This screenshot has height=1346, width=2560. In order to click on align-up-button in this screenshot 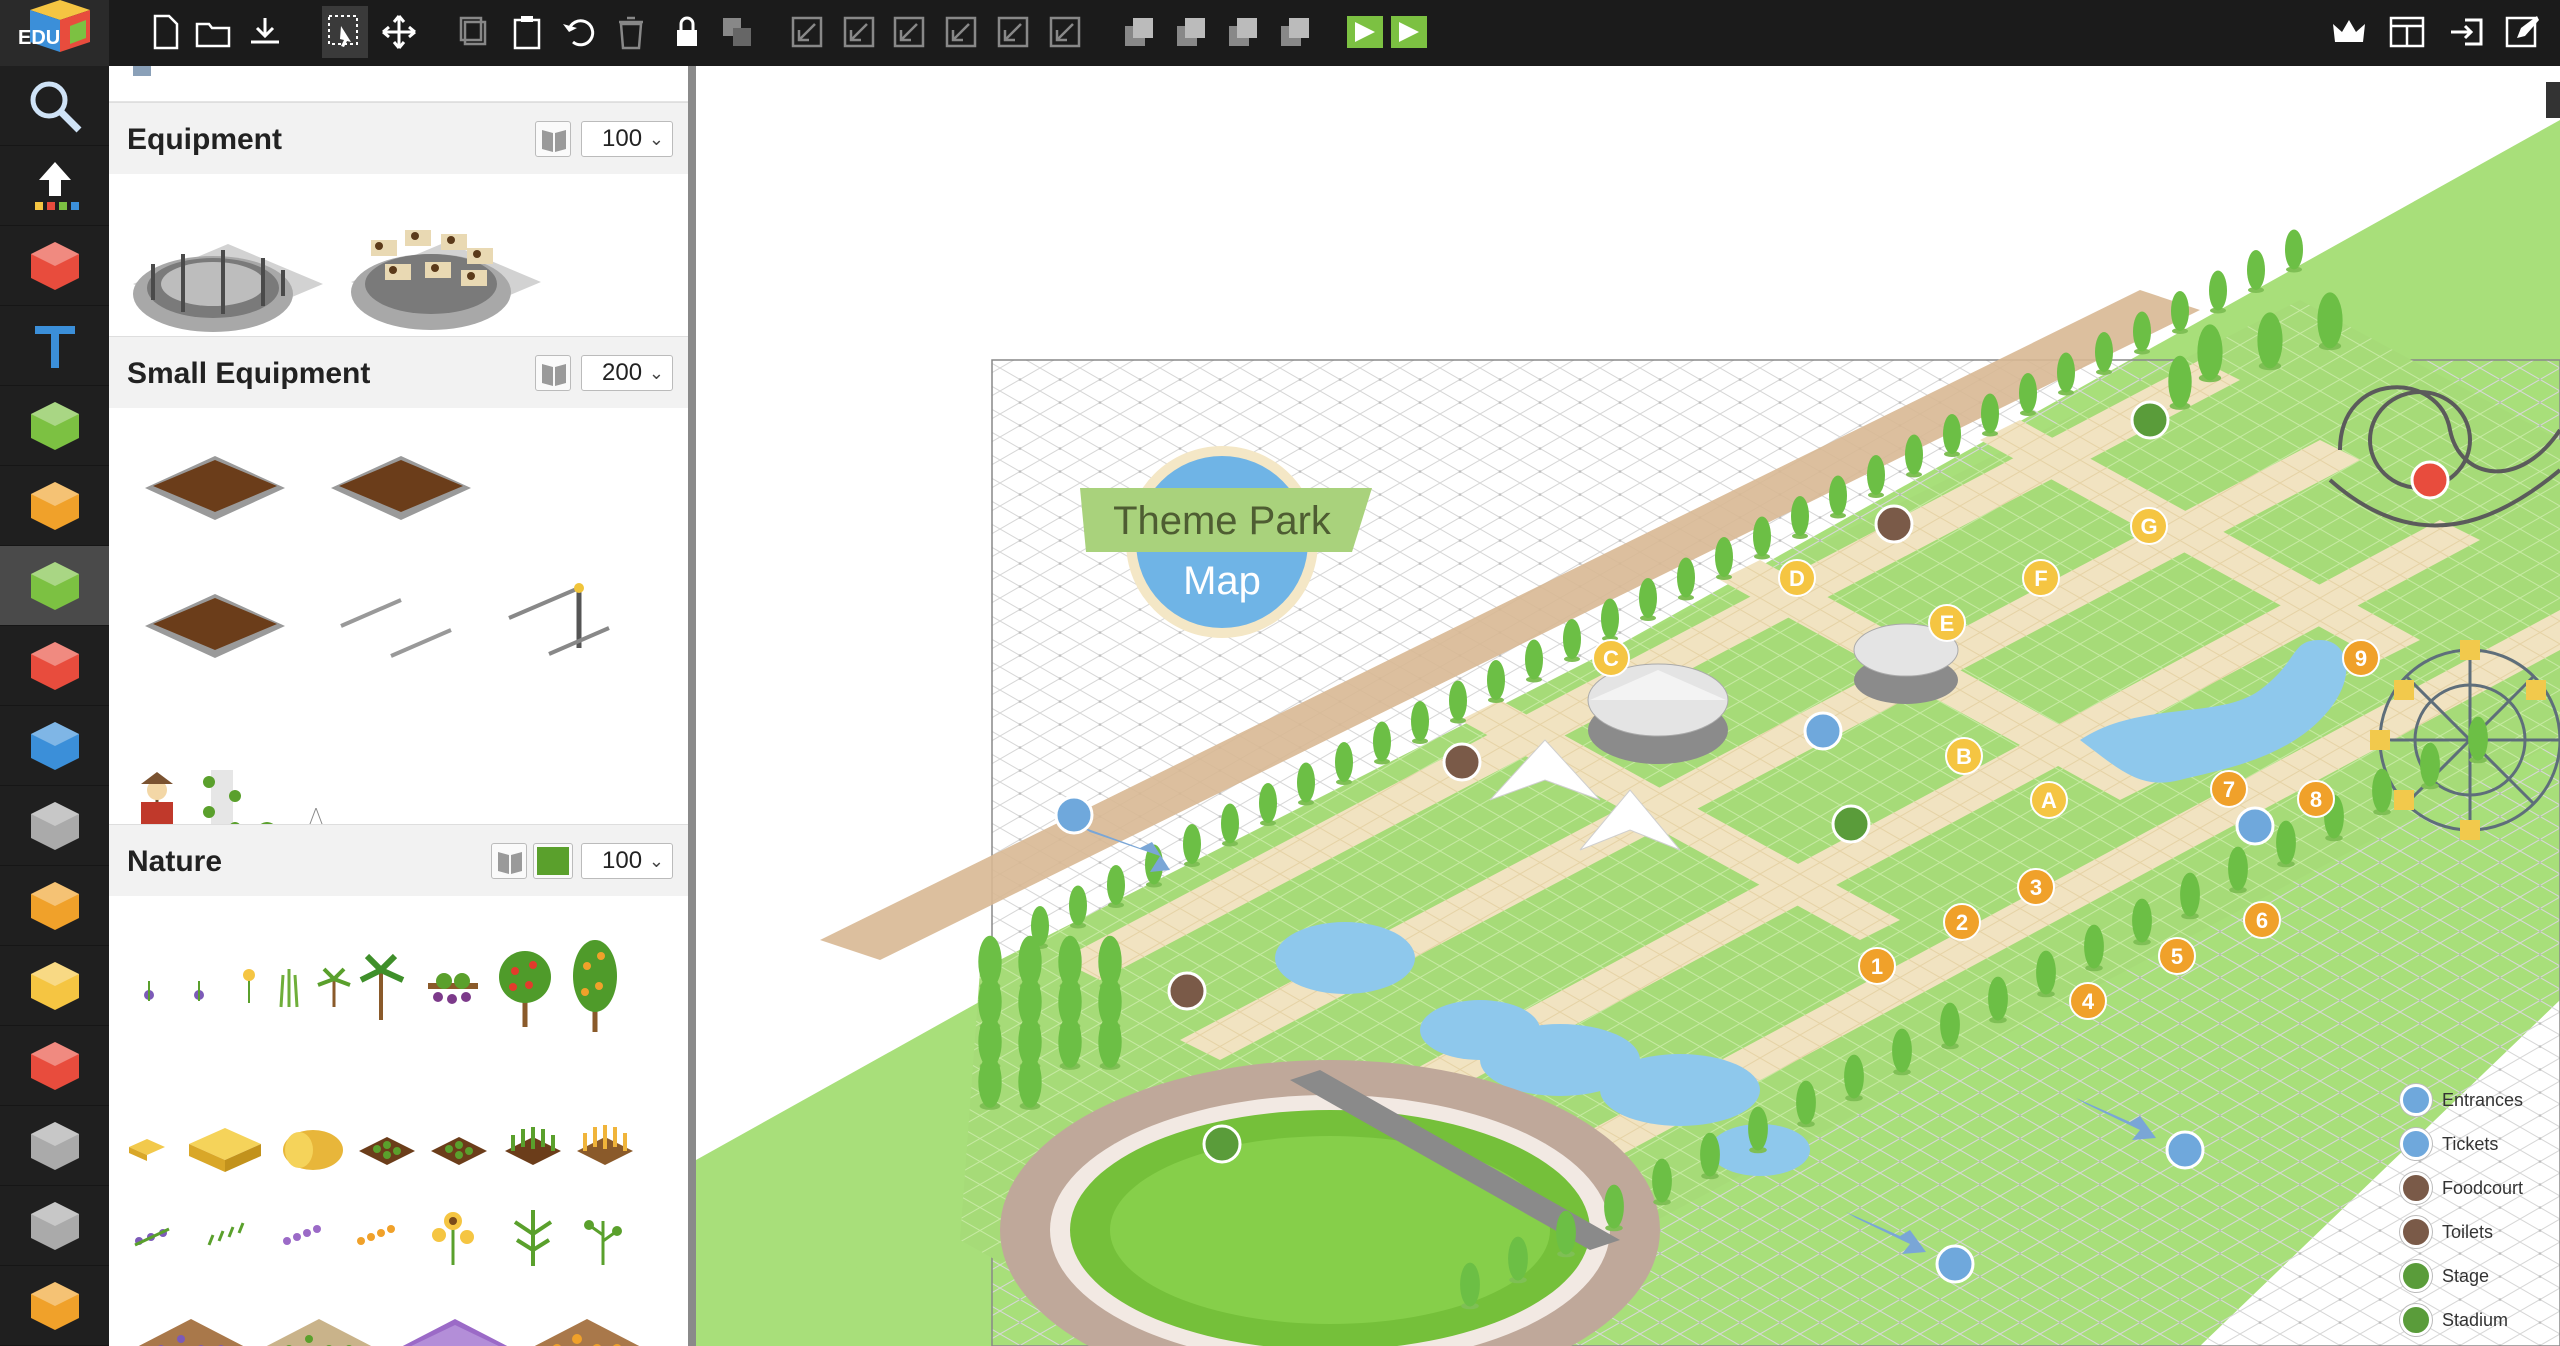, I will do `click(1013, 32)`.